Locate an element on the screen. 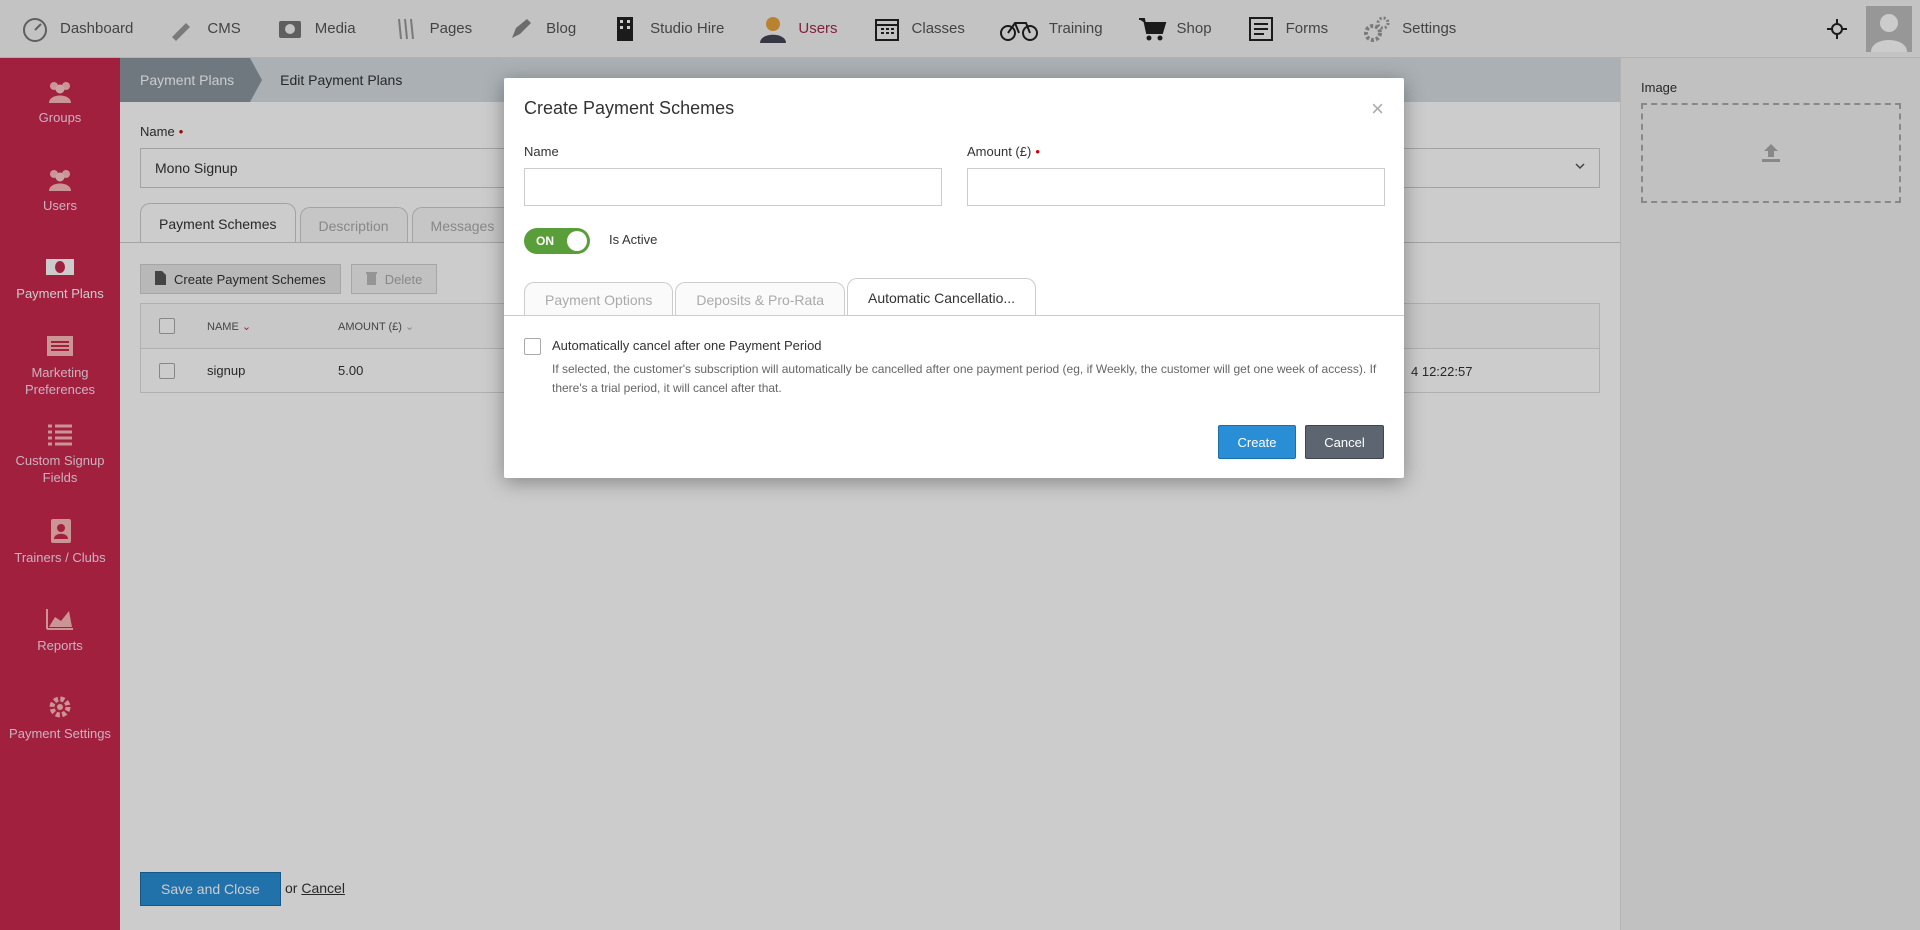 This screenshot has width=1920, height=930. toggle-knob is located at coordinates (577, 241).